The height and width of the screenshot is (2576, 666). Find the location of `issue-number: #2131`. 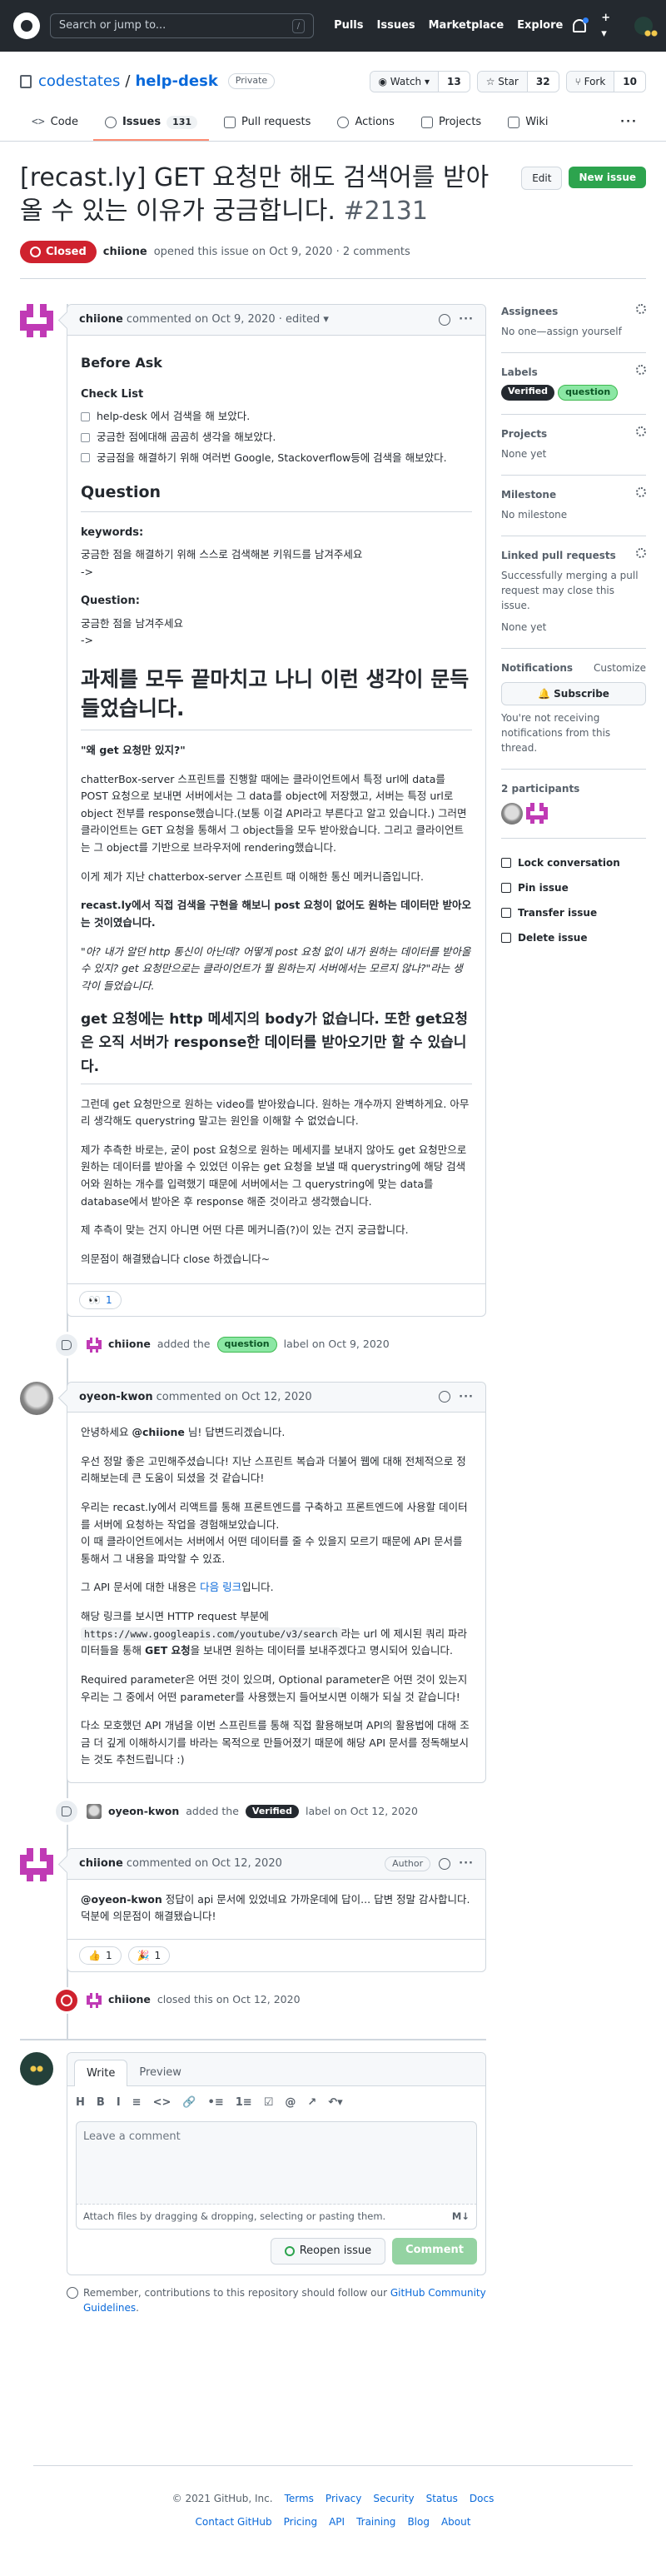

issue-number: #2131 is located at coordinates (385, 211).